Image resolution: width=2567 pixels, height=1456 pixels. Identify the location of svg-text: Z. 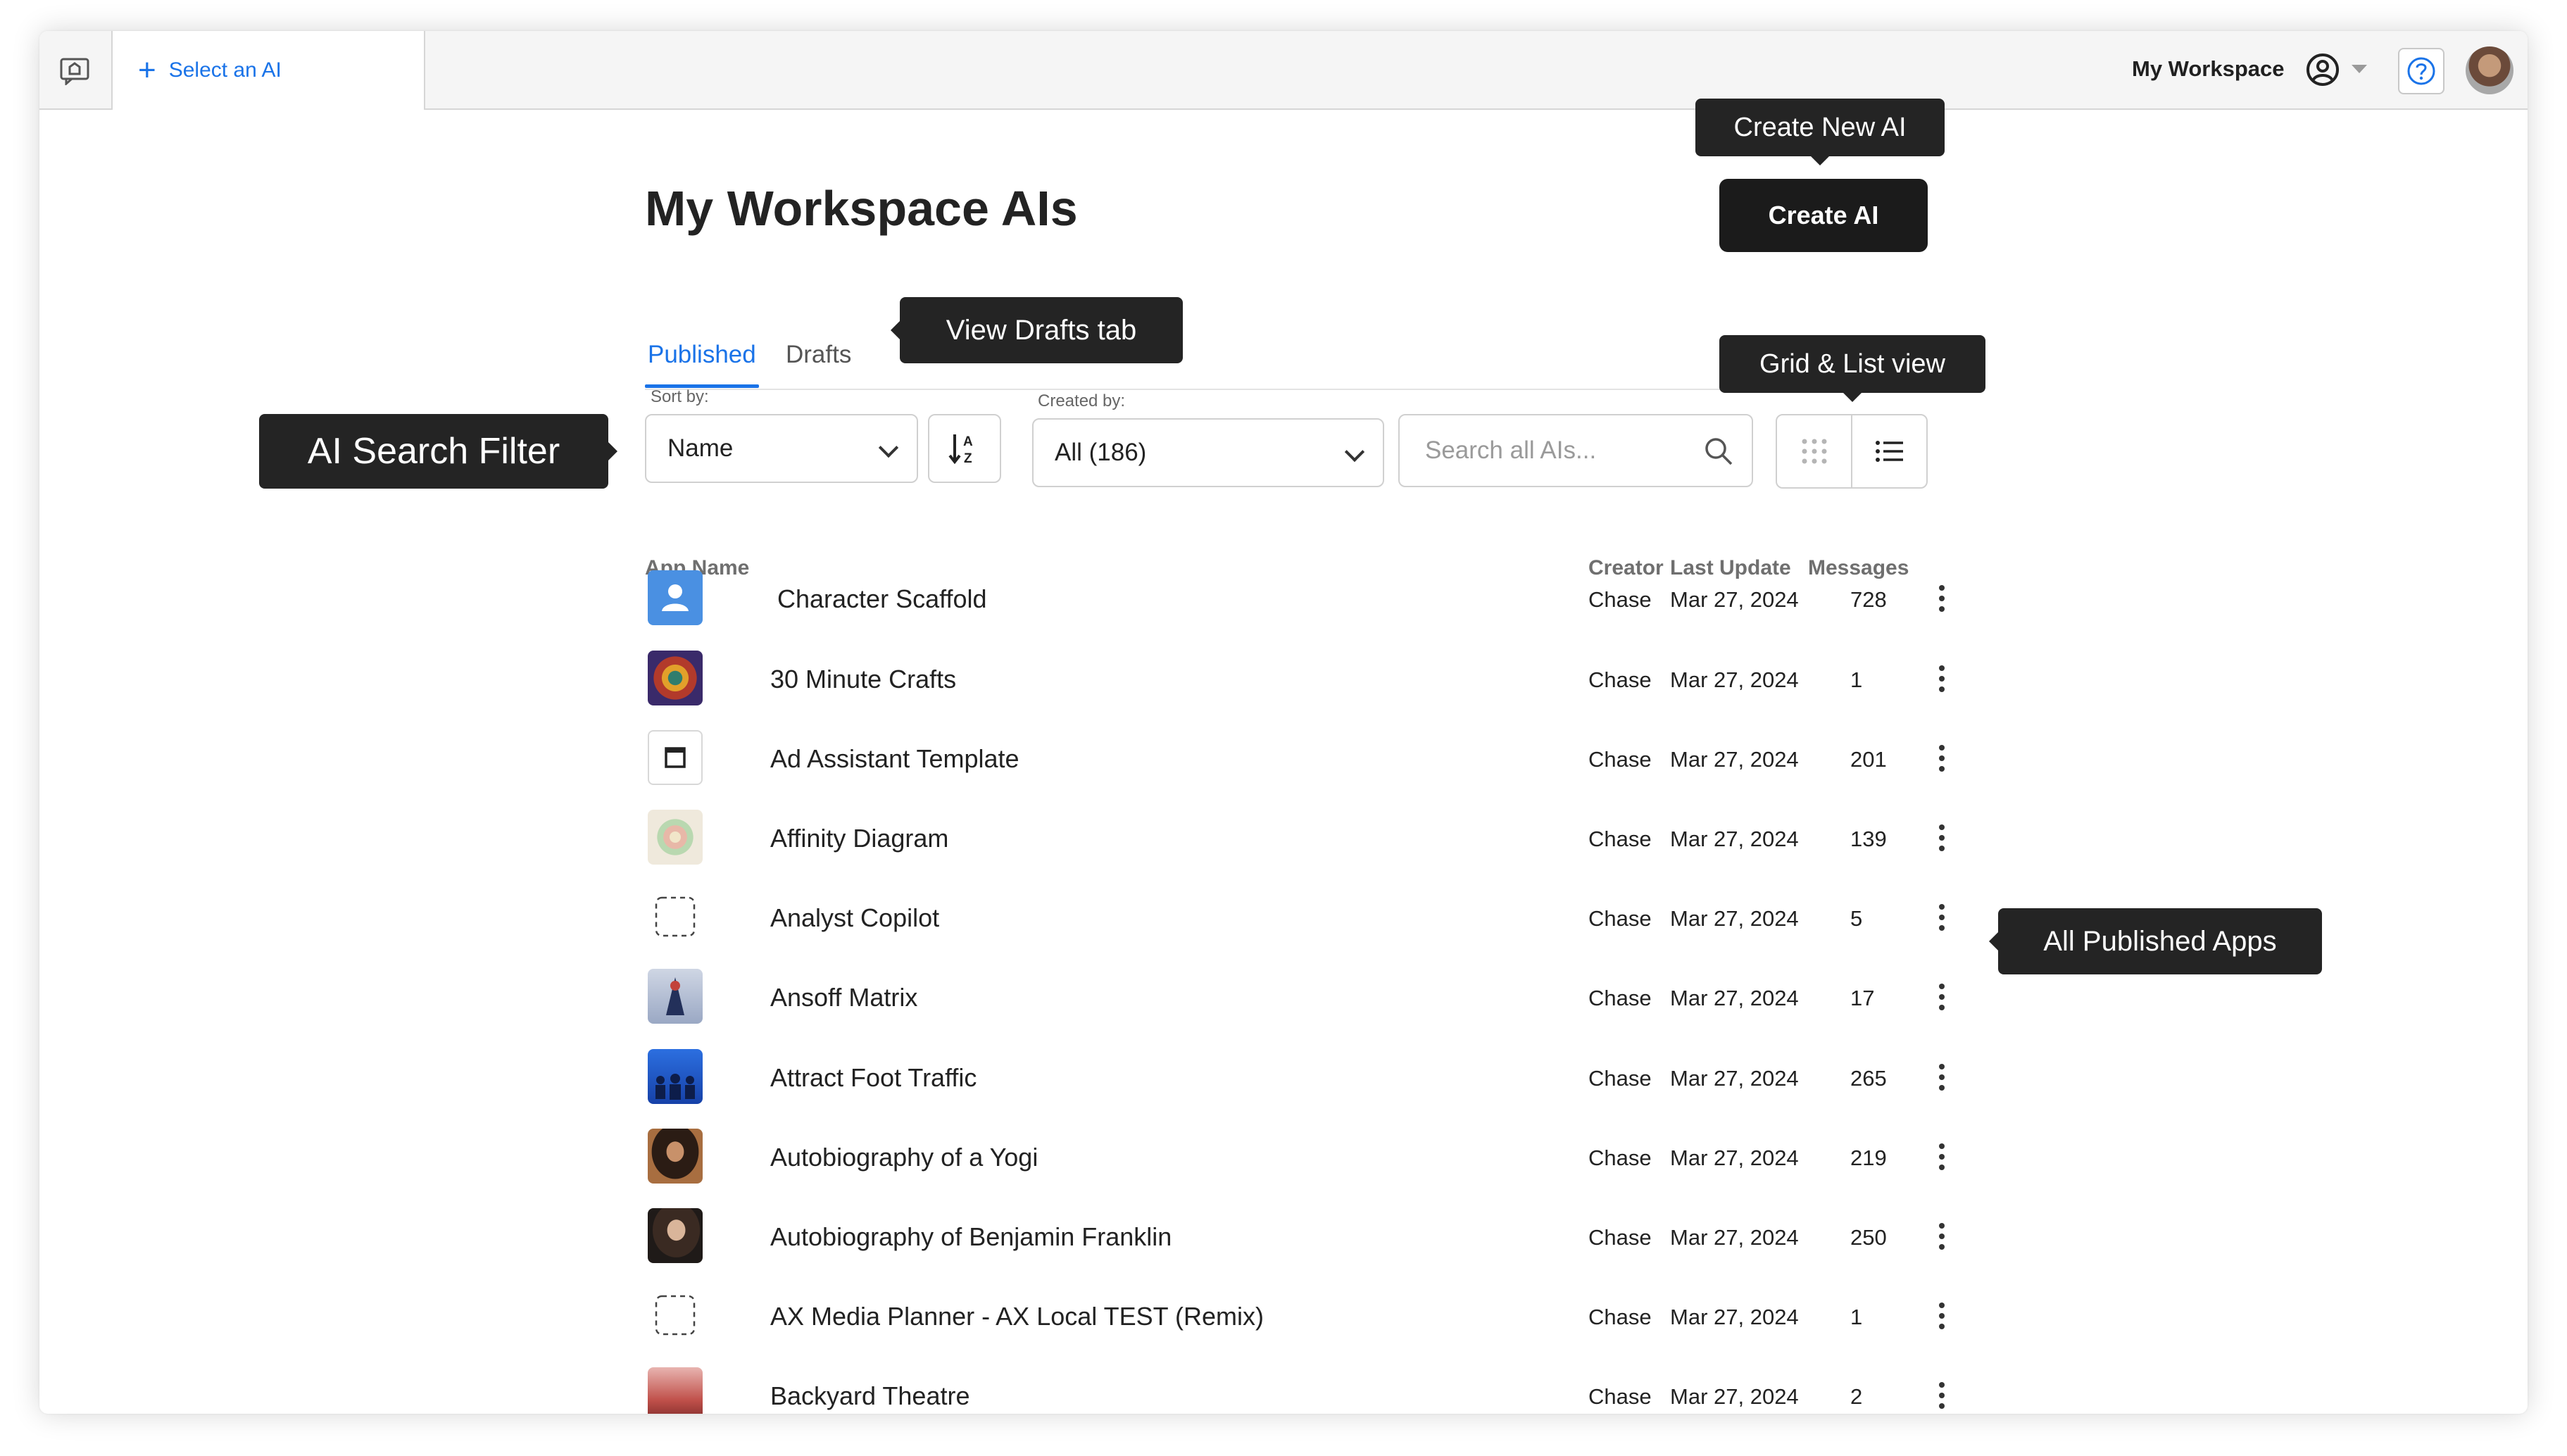
(968, 458).